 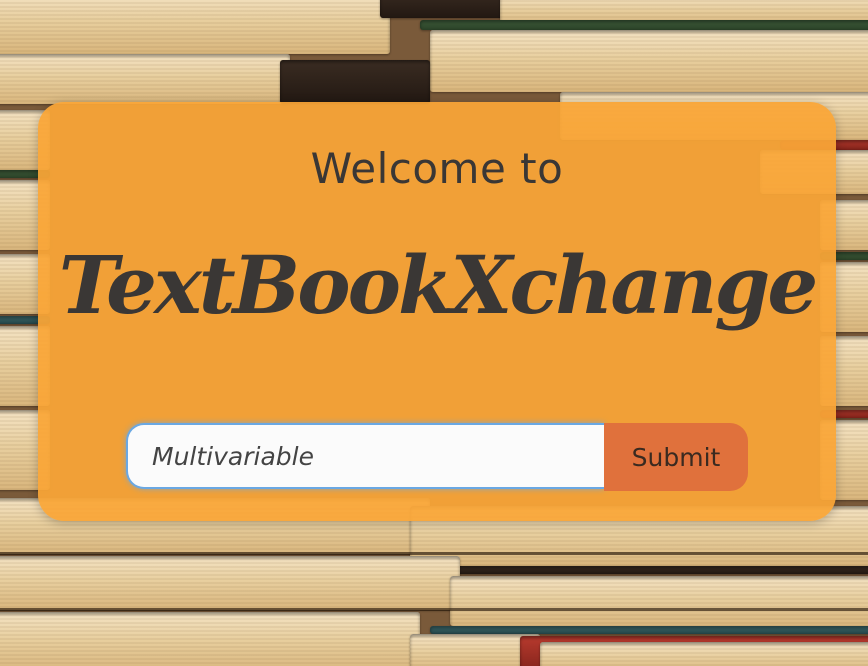 I want to click on brand-logo-text: TextBookXchange, so click(x=438, y=285).